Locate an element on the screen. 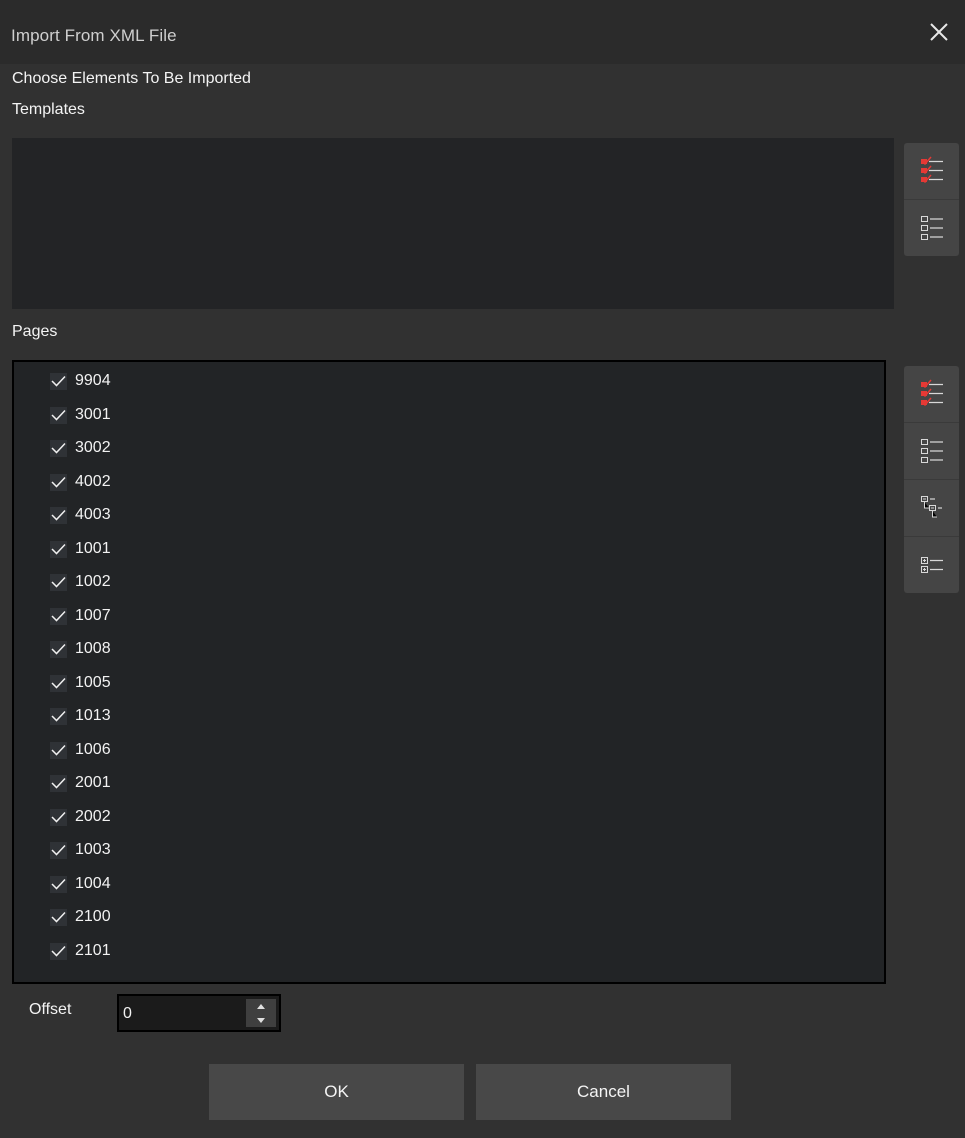 The height and width of the screenshot is (1138, 965). select-all-icon is located at coordinates (931, 393).